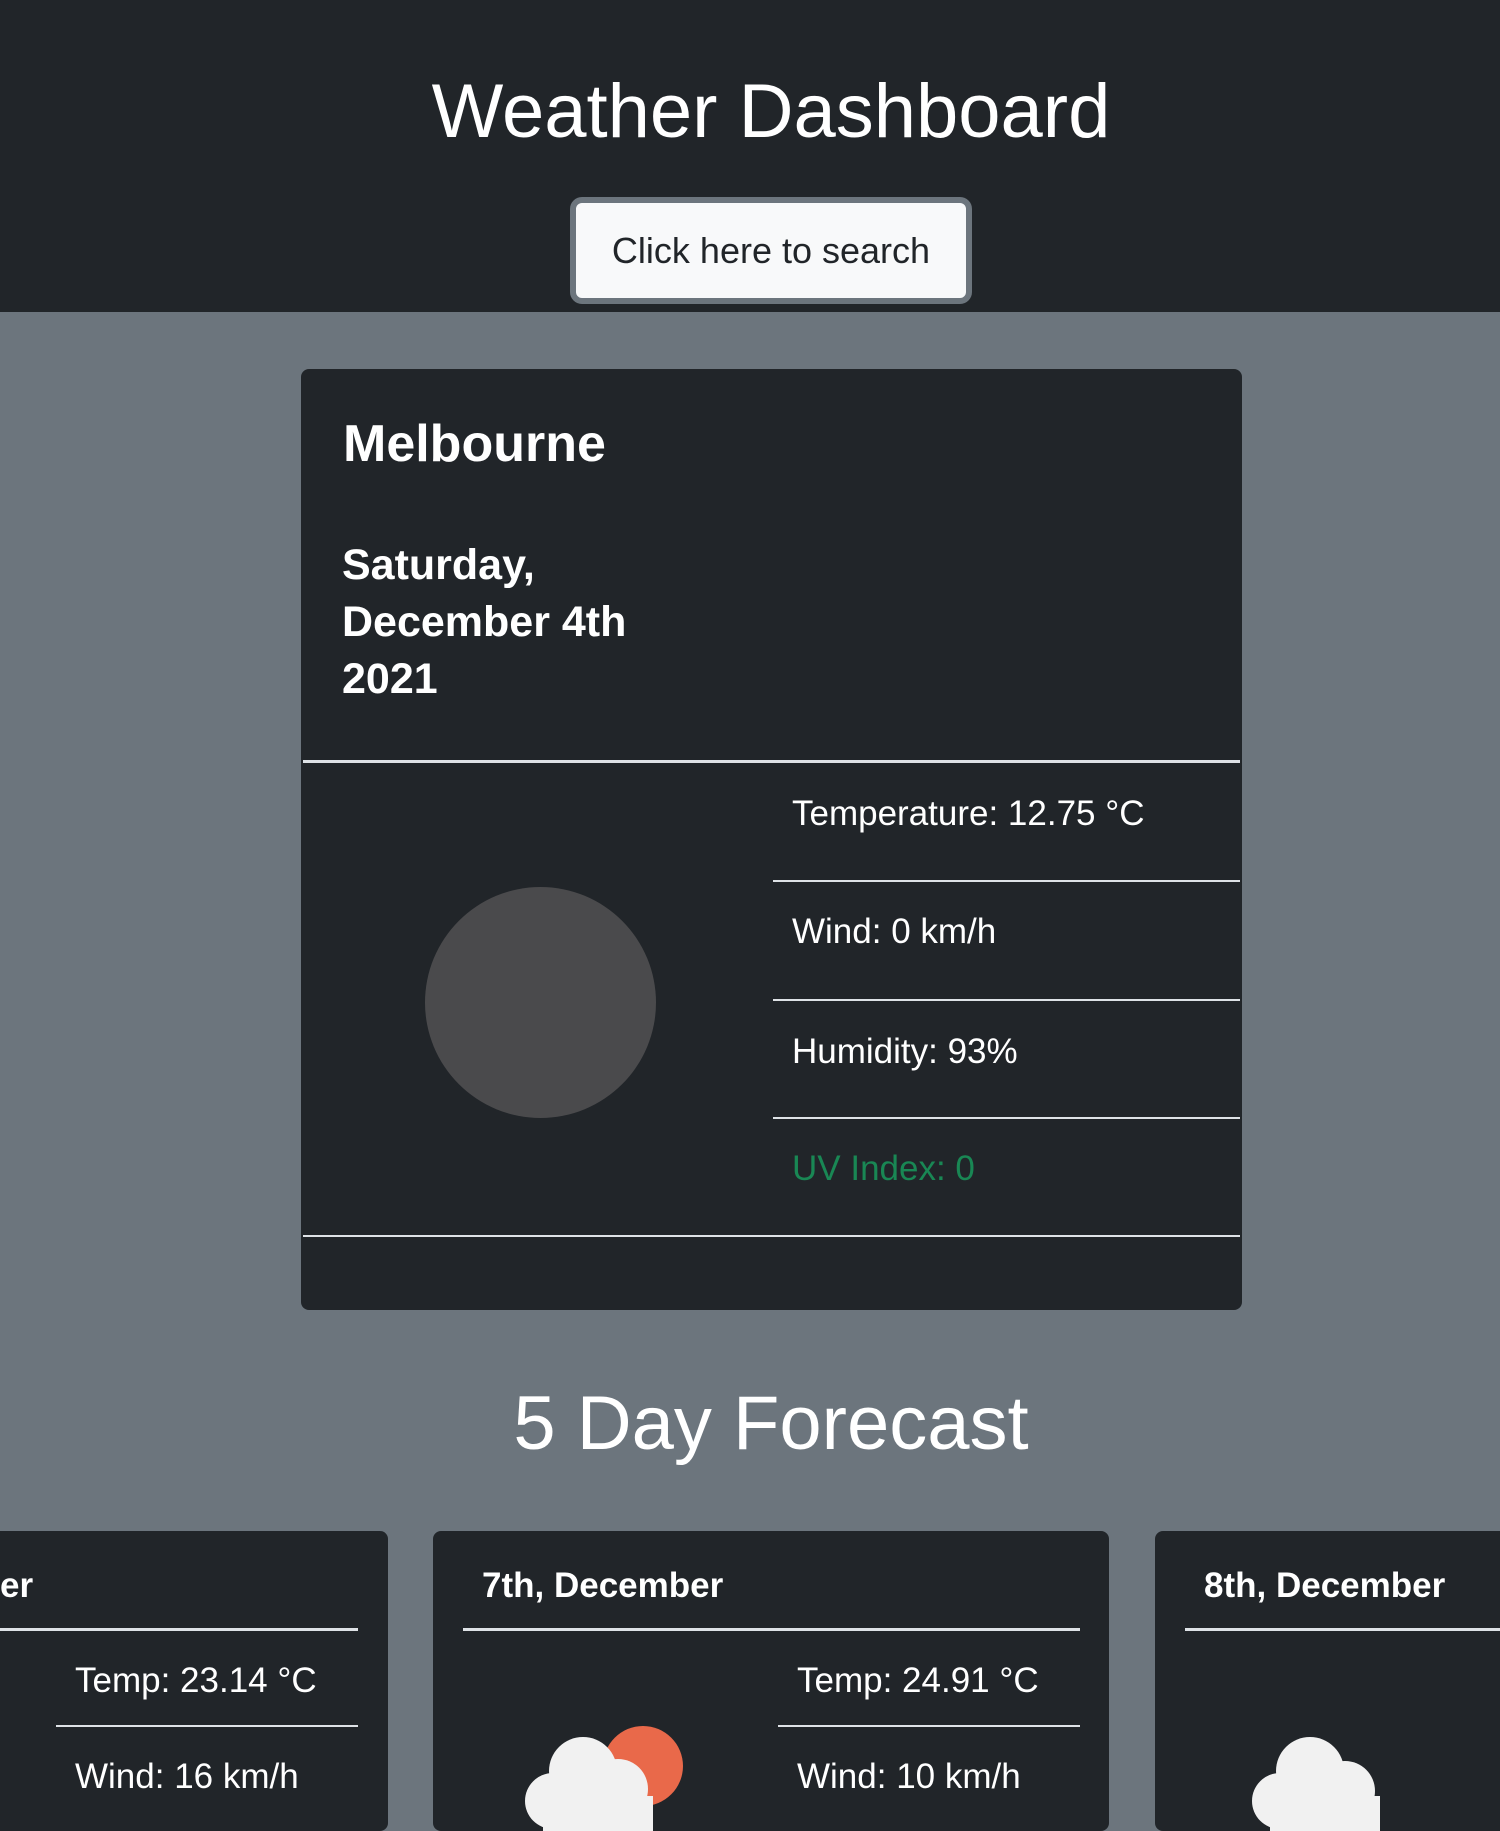 This screenshot has height=1831, width=1500. What do you see at coordinates (484, 622) in the screenshot?
I see `date-month-day: December 4th` at bounding box center [484, 622].